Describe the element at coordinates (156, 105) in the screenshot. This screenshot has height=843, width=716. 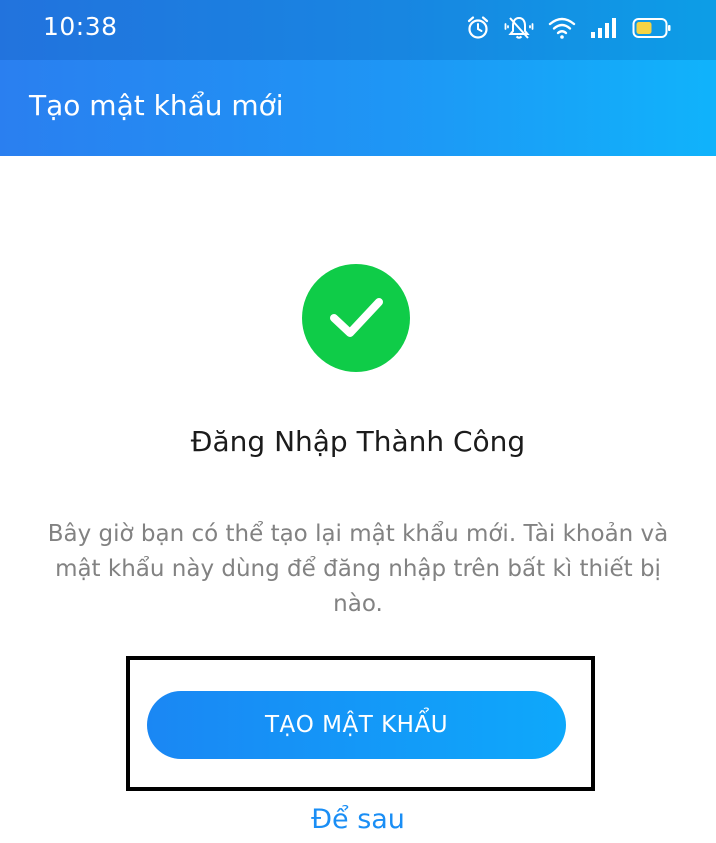
I see `page-title: Tạo mật khẩu mới` at that location.